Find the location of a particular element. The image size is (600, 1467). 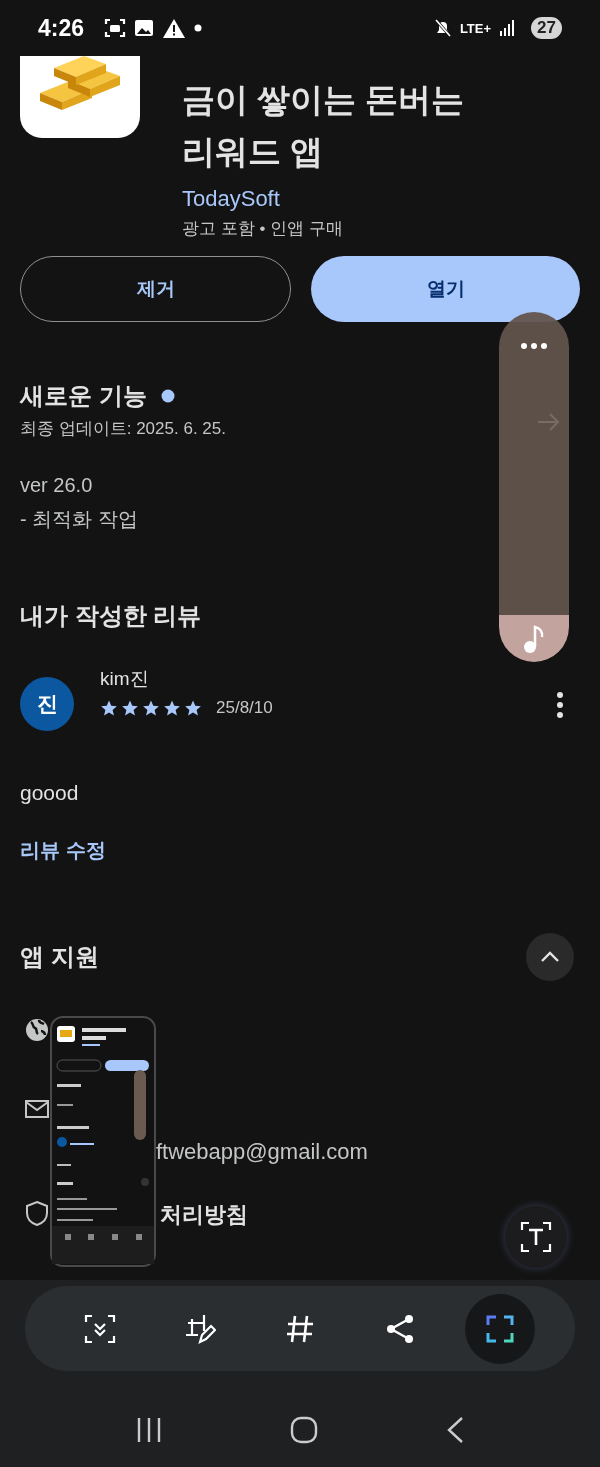

signal-icon is located at coordinates (507, 28).